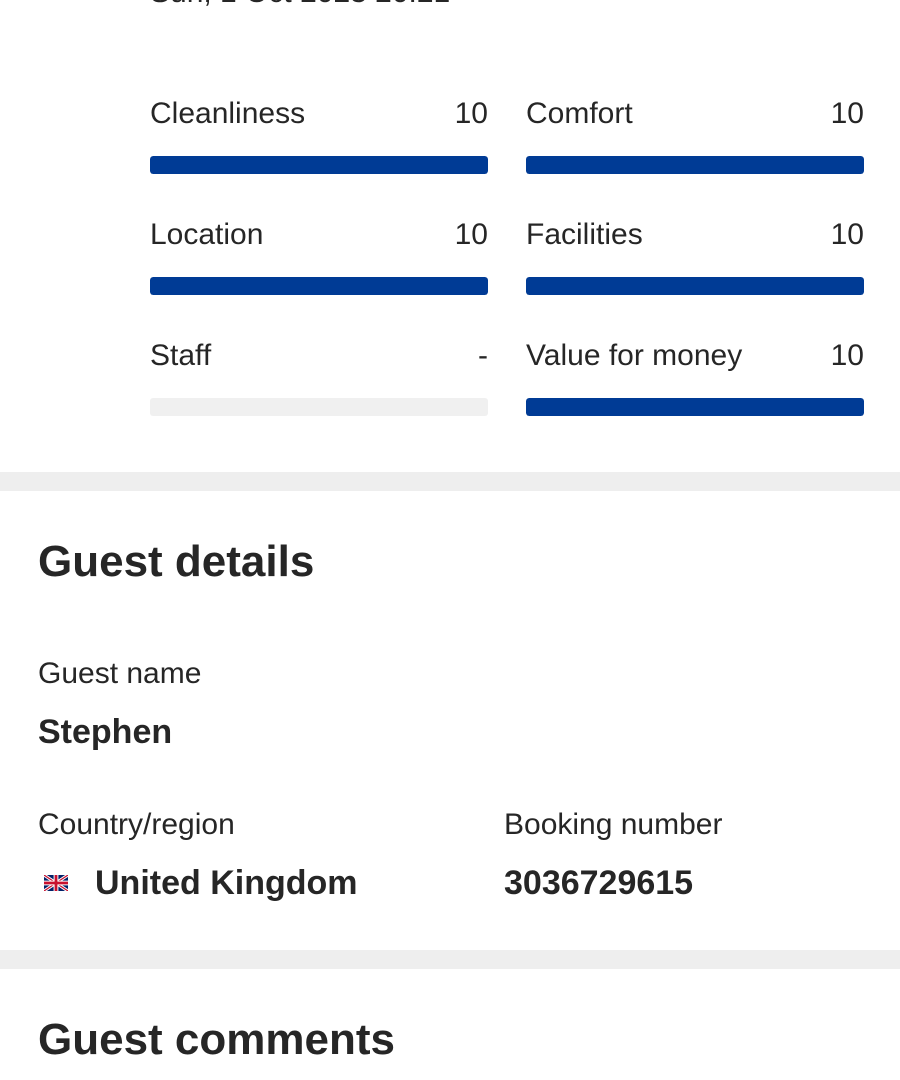  What do you see at coordinates (613, 824) in the screenshot?
I see `booking-number-label: Booking number` at bounding box center [613, 824].